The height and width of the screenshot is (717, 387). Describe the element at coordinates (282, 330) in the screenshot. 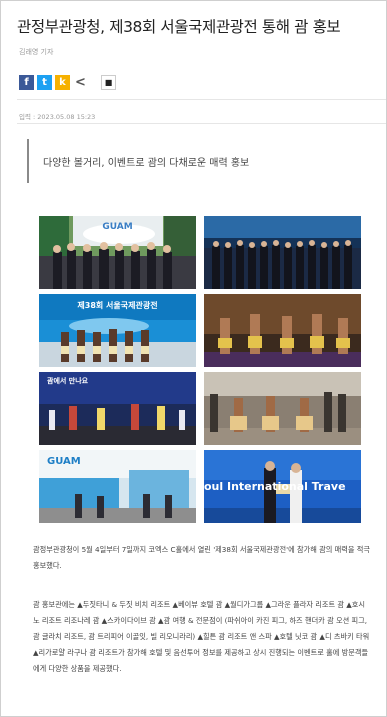

I see `dance-performance-photo` at that location.